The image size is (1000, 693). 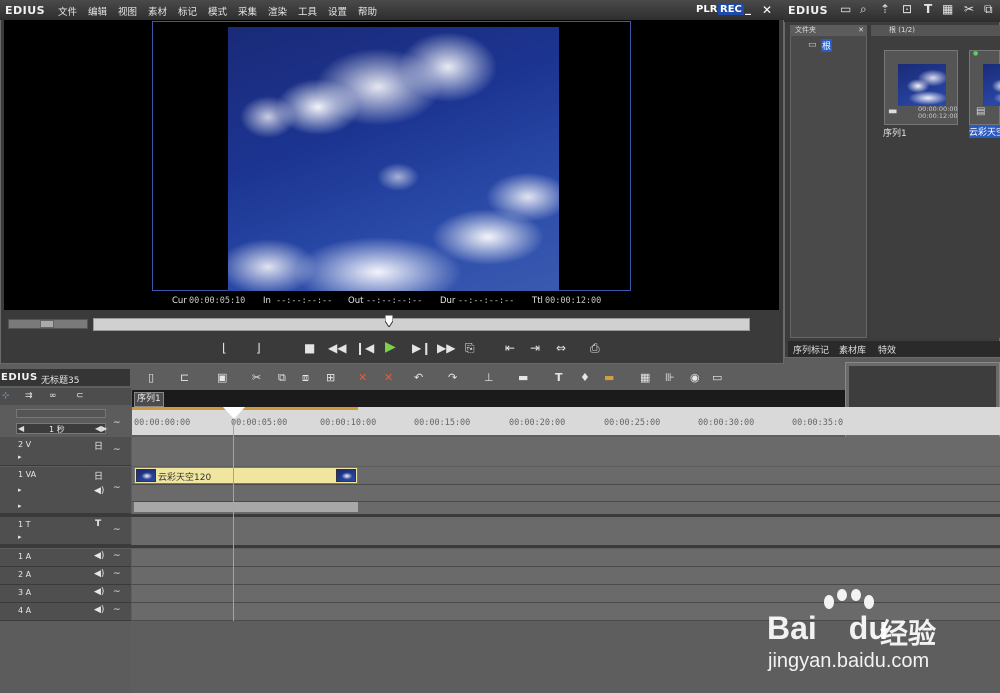 I want to click on menu-settings: 设置, so click(x=337, y=11).